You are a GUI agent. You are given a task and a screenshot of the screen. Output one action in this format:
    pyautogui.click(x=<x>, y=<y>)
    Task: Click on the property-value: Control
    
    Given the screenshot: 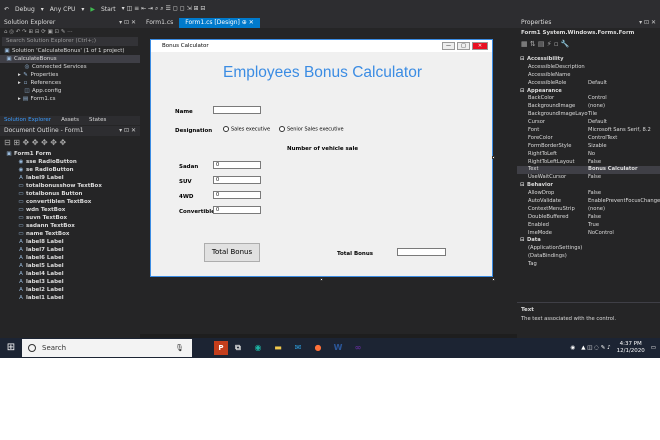 What is the action you would take?
    pyautogui.click(x=597, y=99)
    